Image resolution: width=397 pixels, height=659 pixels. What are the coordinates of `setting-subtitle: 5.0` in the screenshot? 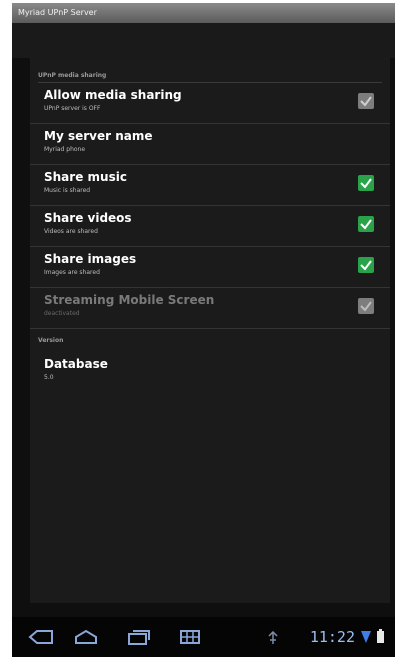 It's located at (49, 377).